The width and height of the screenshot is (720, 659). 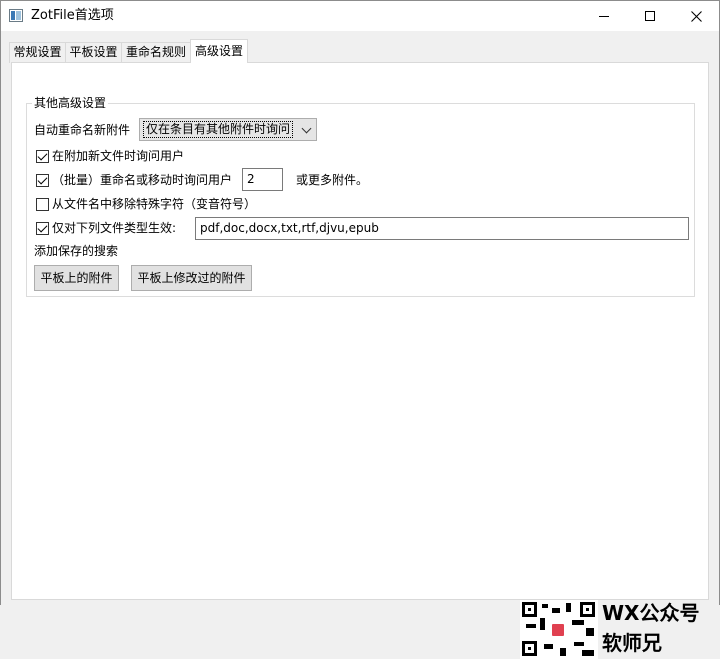 I want to click on minimize-icon, so click(x=604, y=16).